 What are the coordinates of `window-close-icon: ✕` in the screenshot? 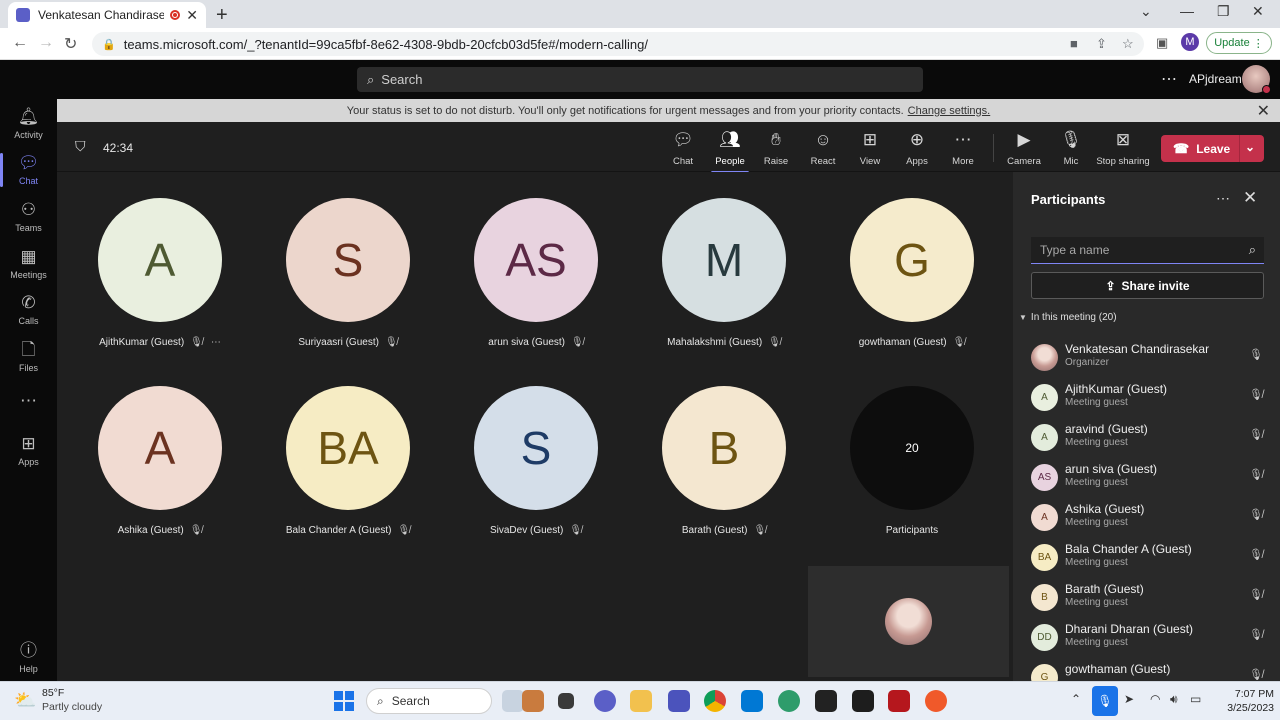 It's located at (1258, 11).